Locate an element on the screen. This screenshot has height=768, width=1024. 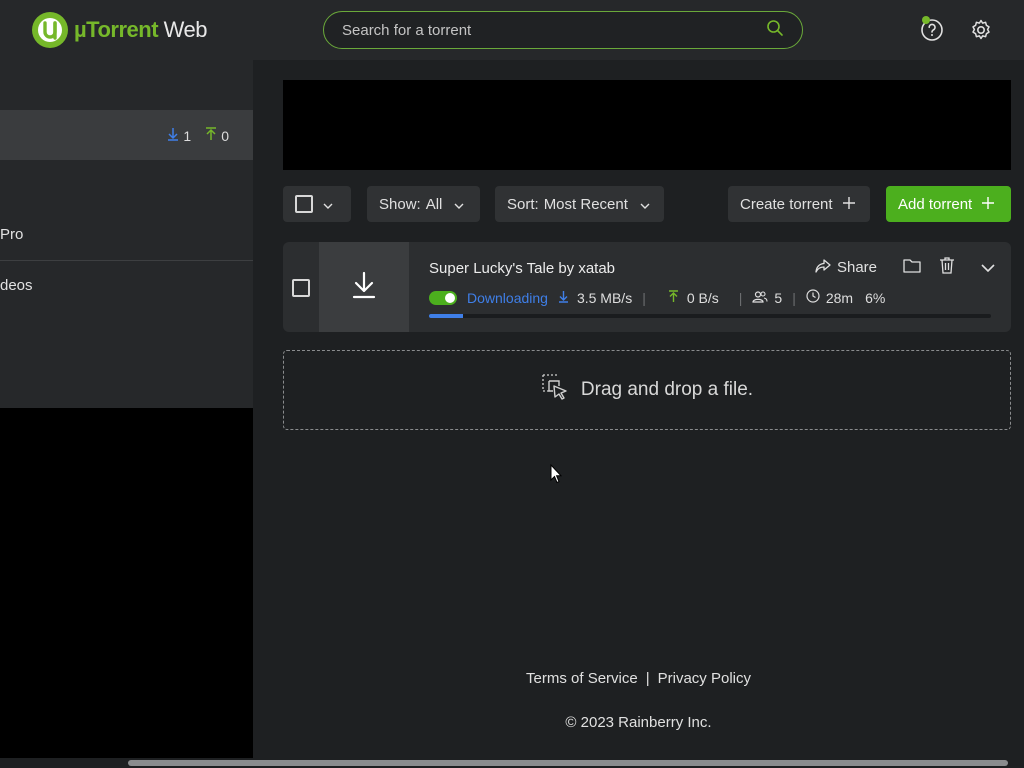
help-button is located at coordinates (932, 29).